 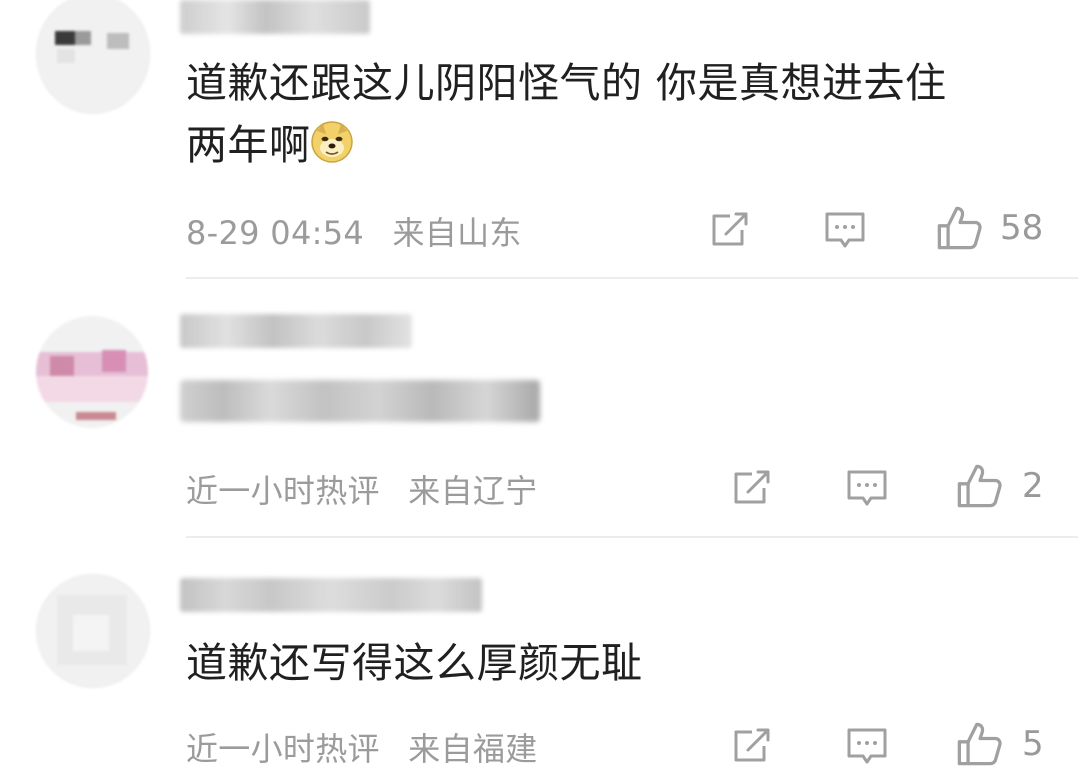 I want to click on comment-location: 来自福建, so click(x=473, y=749).